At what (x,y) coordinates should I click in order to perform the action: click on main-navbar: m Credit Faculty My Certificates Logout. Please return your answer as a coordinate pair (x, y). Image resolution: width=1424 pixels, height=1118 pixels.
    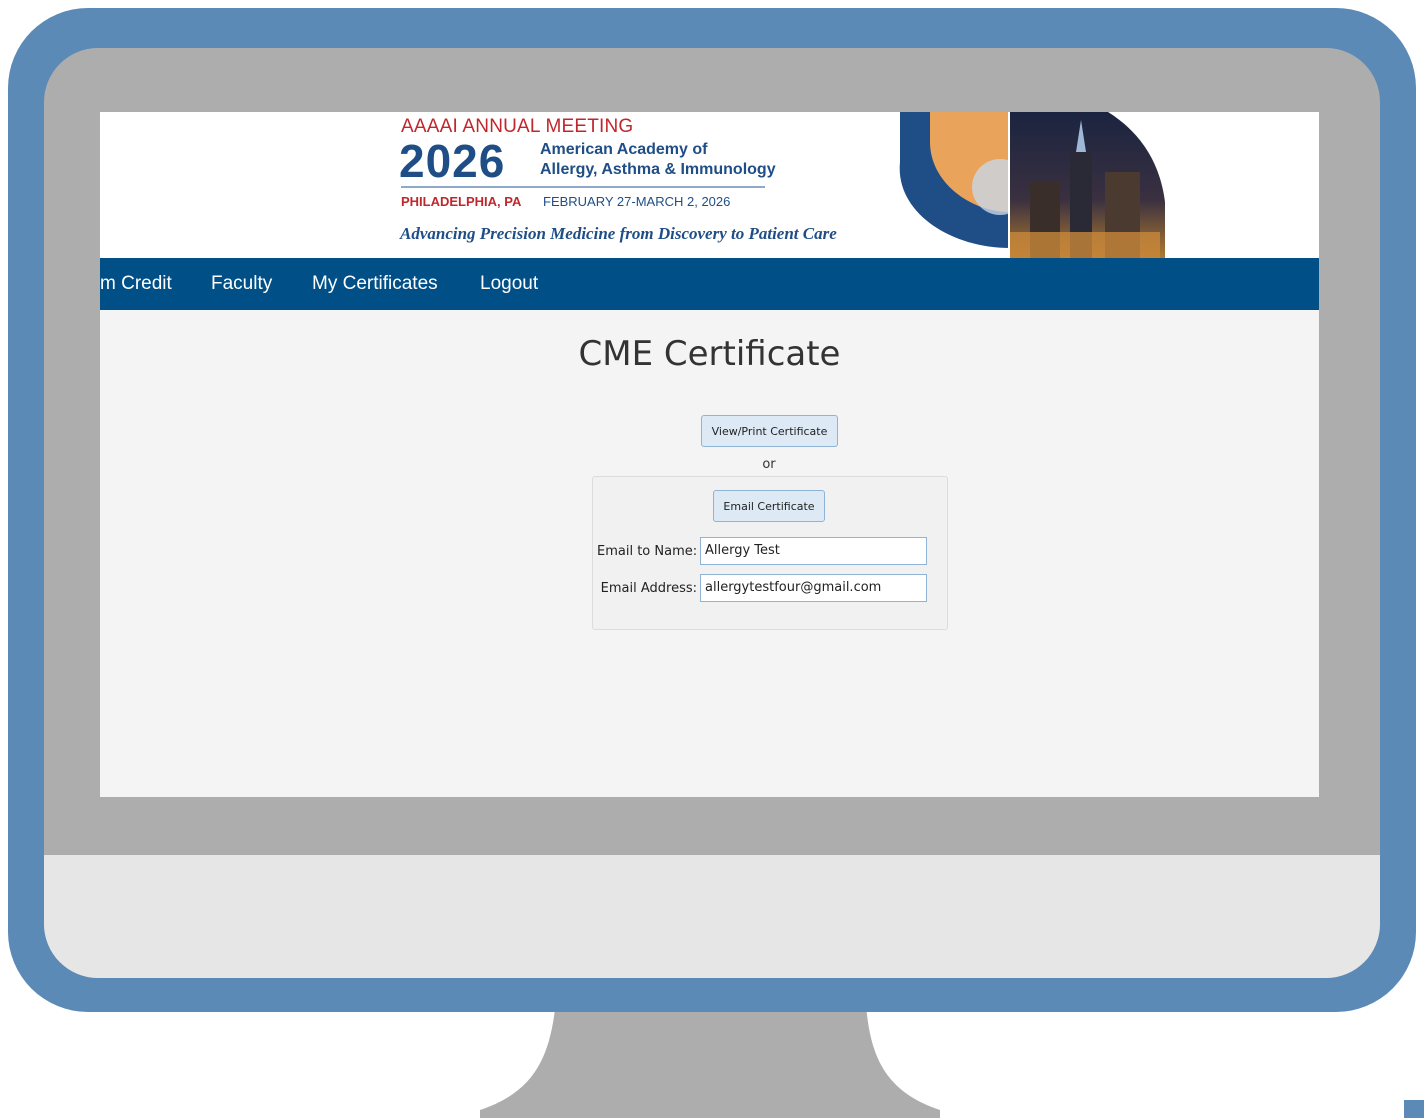
    Looking at the image, I should click on (709, 284).